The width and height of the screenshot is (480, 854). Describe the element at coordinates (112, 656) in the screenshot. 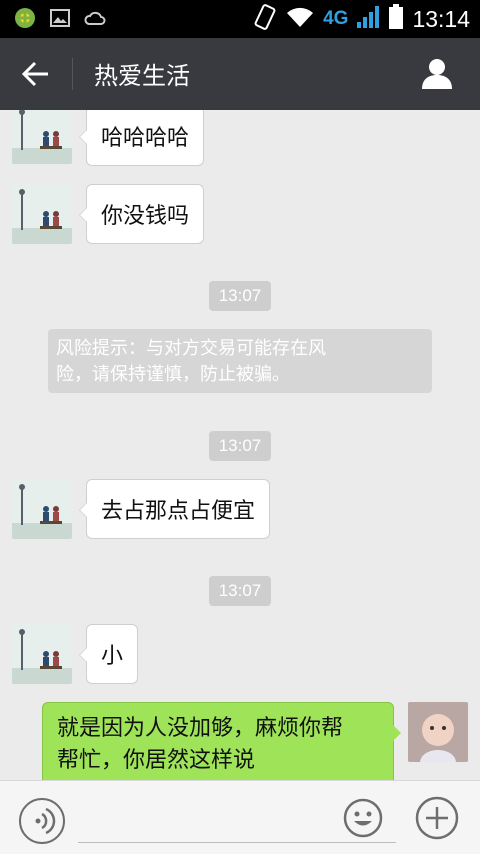

I see `message-text: 小` at that location.